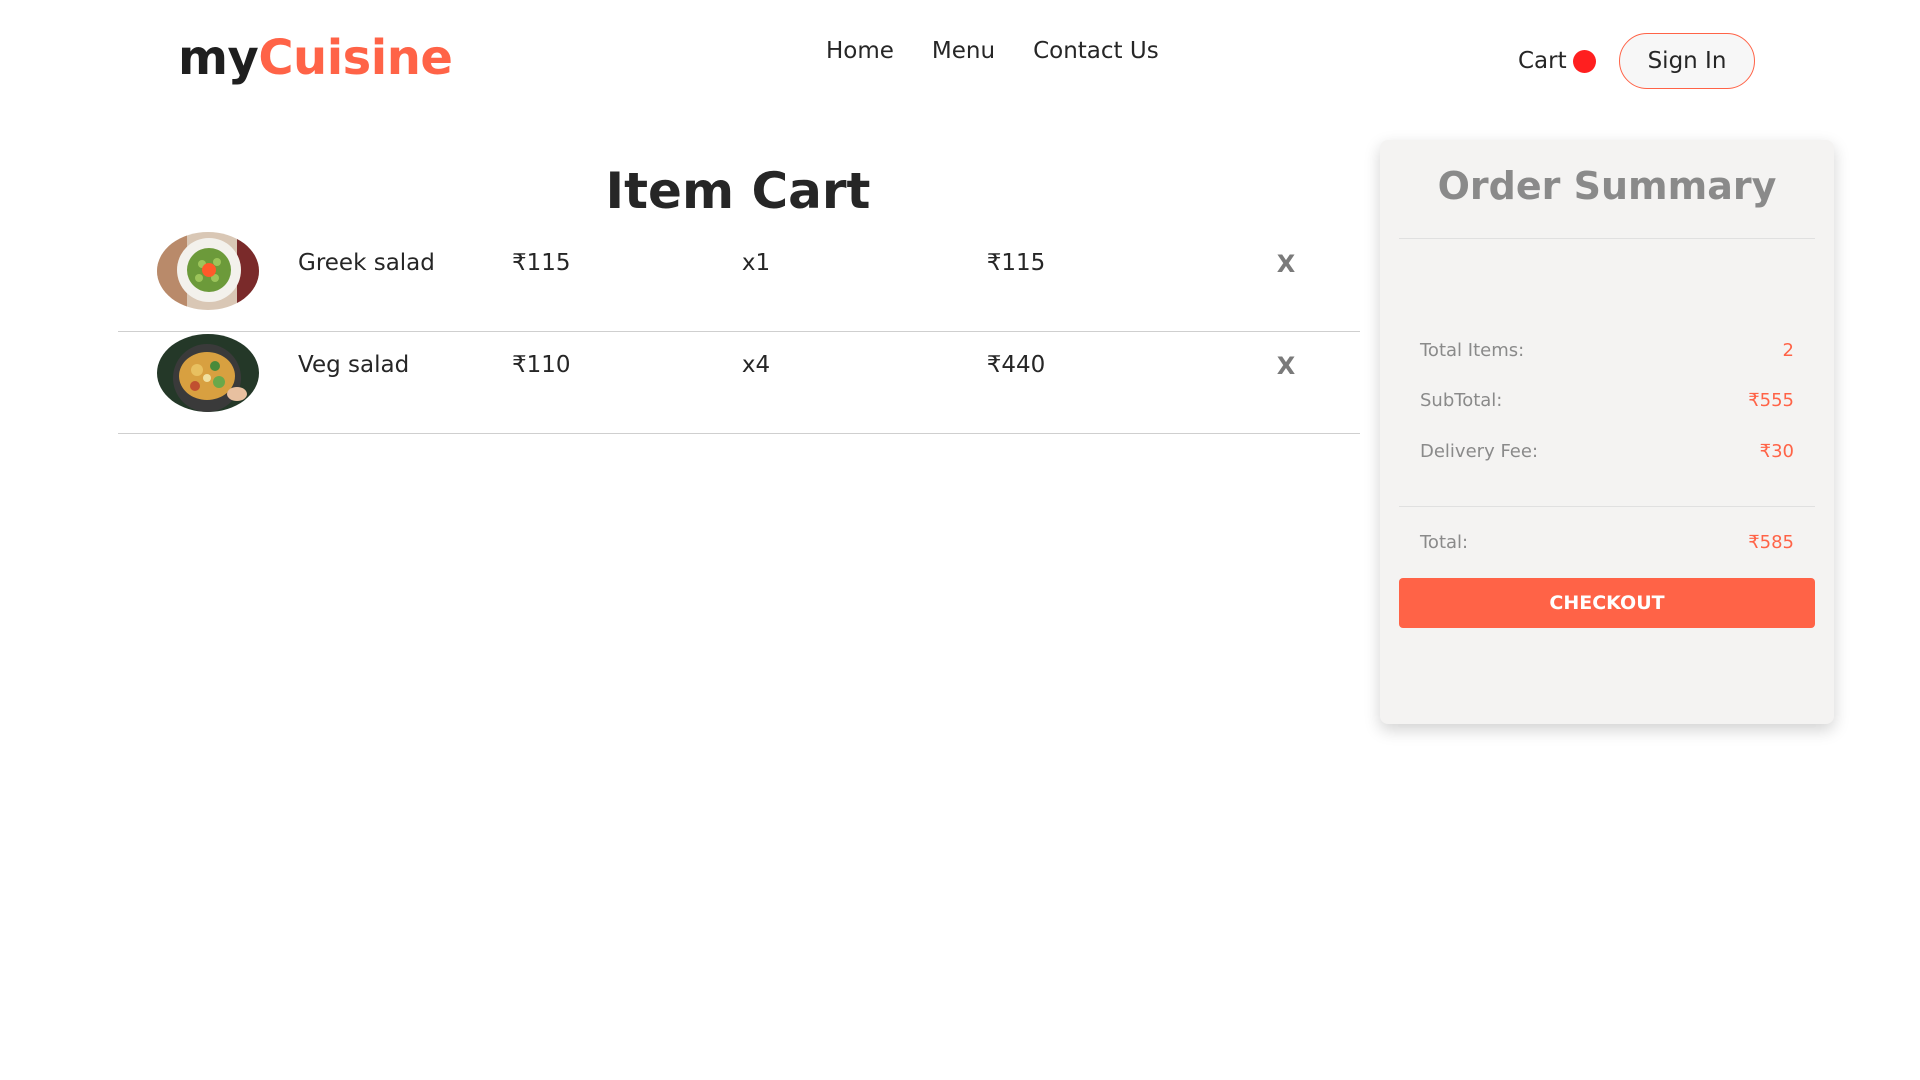 The image size is (1920, 1080). Describe the element at coordinates (1788, 350) in the screenshot. I see `total-items-value: 2` at that location.